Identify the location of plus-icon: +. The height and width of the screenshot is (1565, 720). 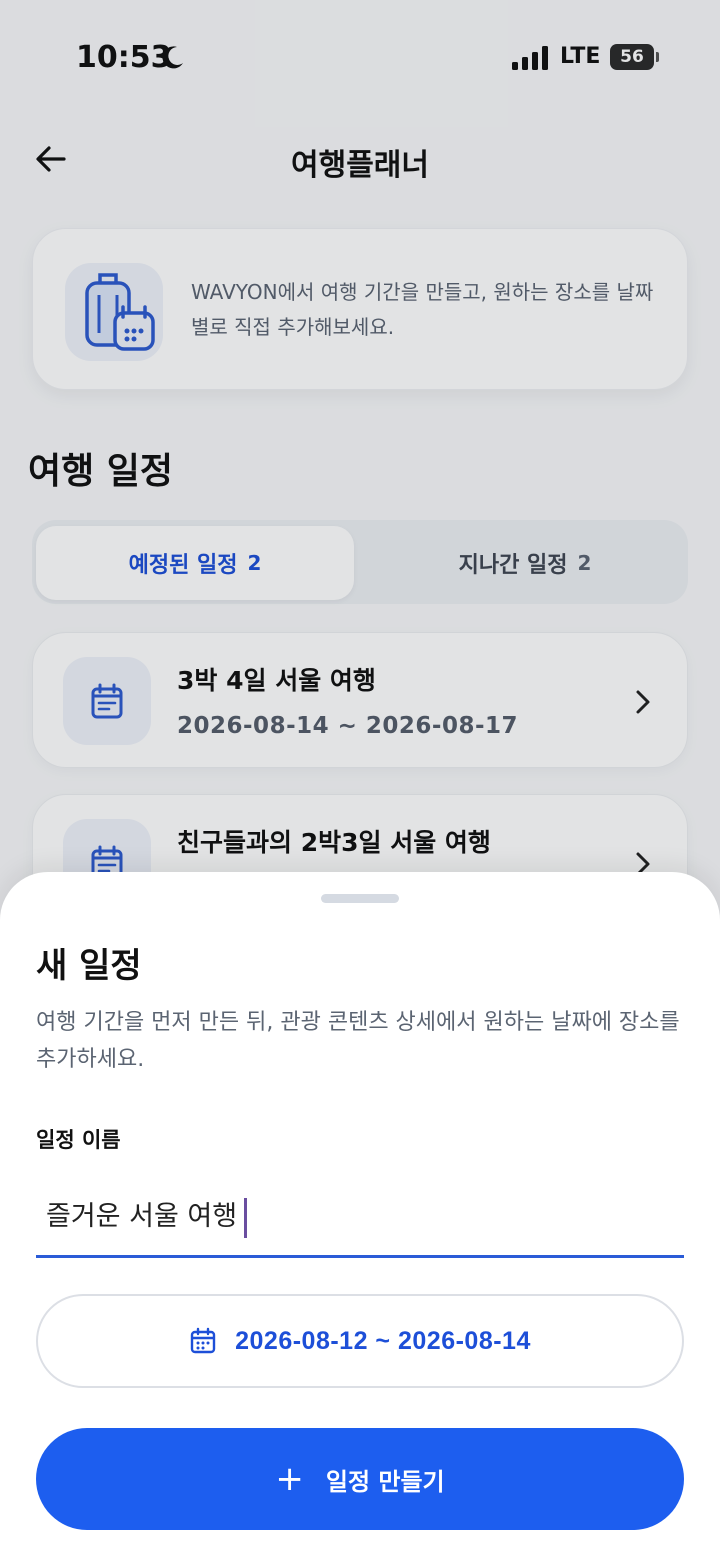
(289, 1479).